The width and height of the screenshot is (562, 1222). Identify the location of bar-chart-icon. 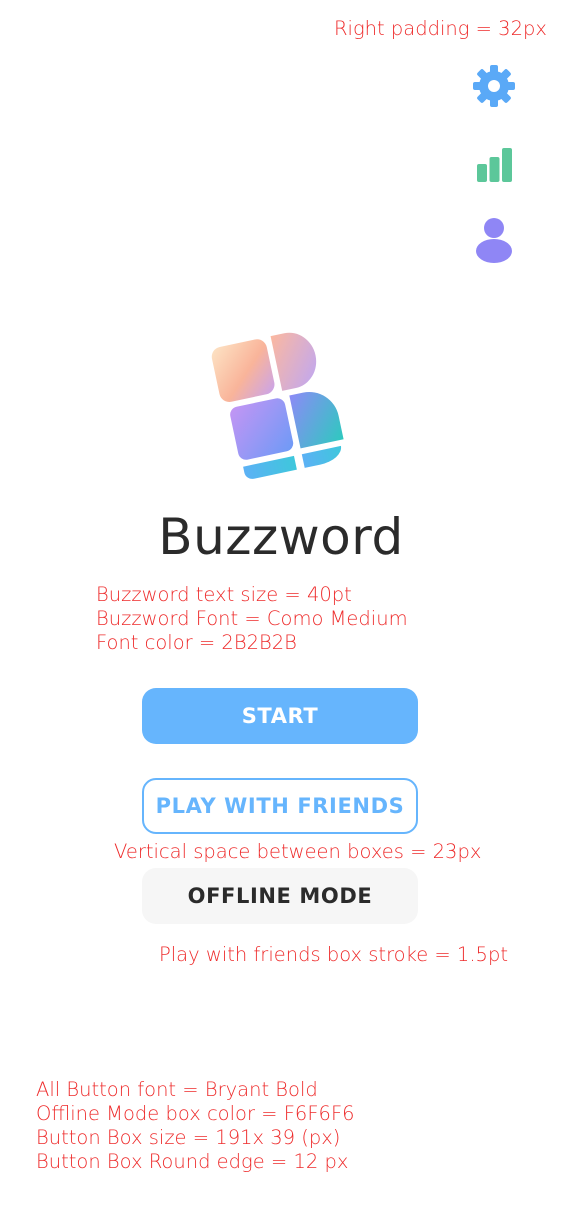
(494, 165).